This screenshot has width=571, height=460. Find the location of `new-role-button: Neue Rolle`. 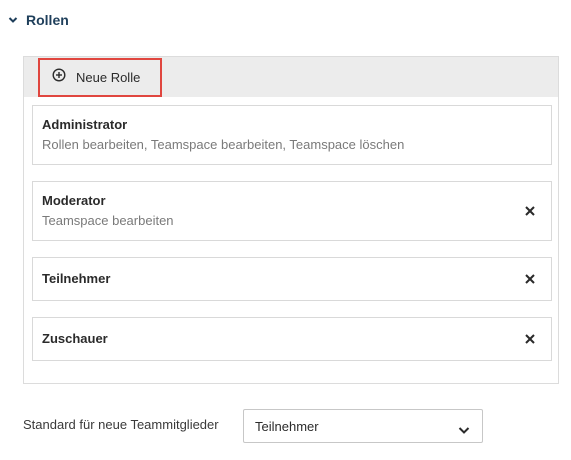

new-role-button: Neue Rolle is located at coordinates (100, 77).